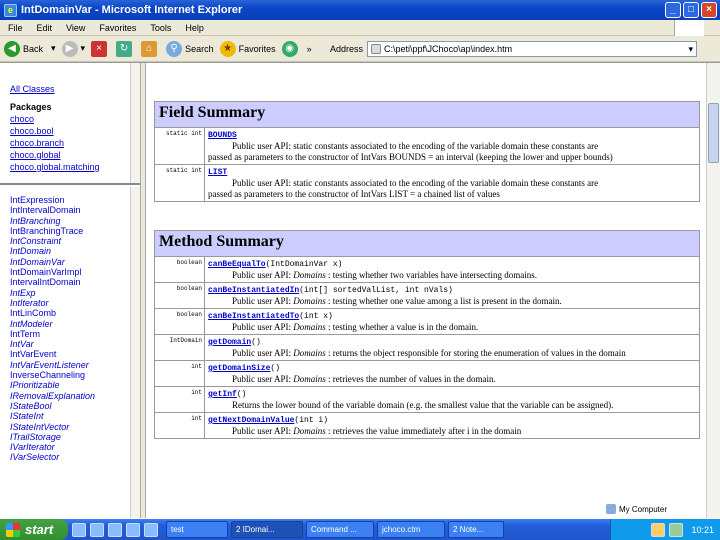 The width and height of the screenshot is (720, 540). What do you see at coordinates (75, 334) in the screenshot?
I see `class-link: IntTerm` at bounding box center [75, 334].